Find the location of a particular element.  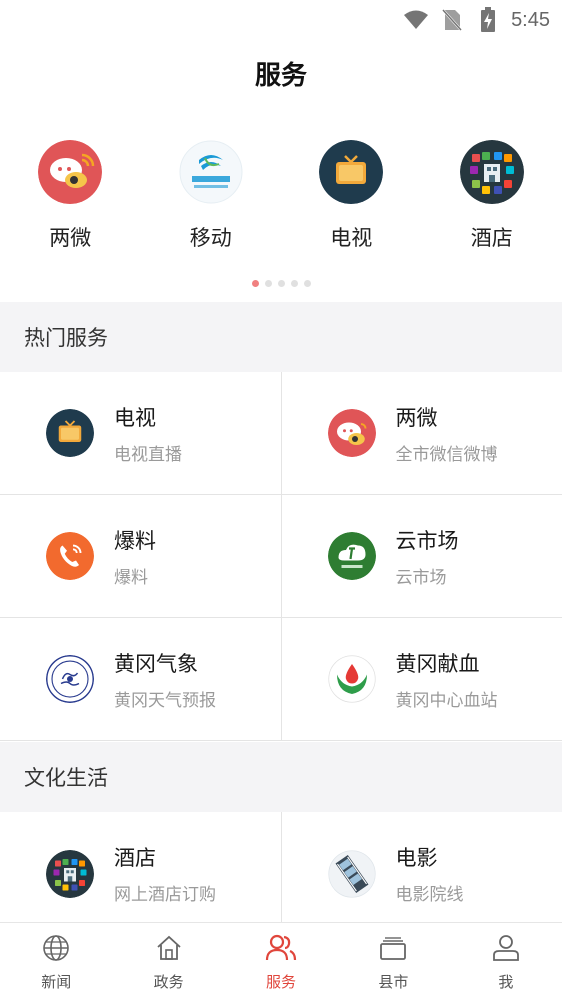

service-subtitle: 黄冈天气预报 is located at coordinates (165, 700).